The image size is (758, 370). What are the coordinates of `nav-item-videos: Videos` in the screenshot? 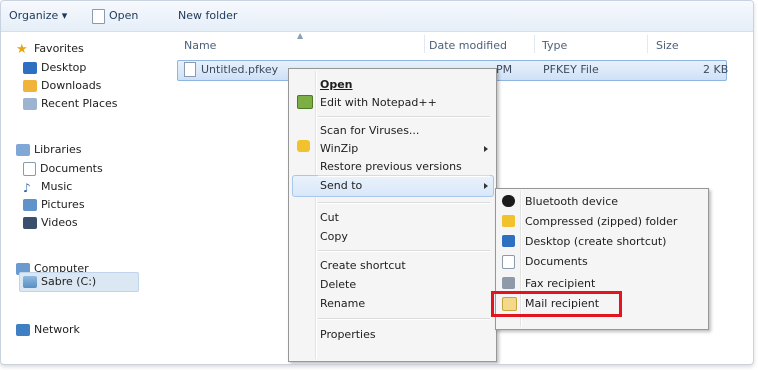 It's located at (50, 223).